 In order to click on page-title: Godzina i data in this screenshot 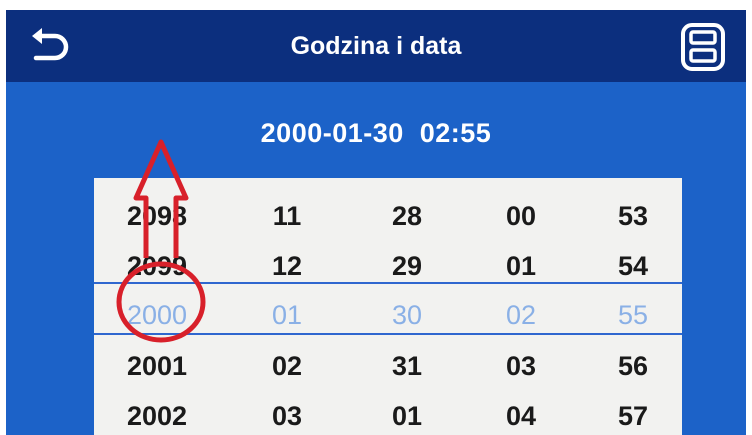, I will do `click(376, 46)`.